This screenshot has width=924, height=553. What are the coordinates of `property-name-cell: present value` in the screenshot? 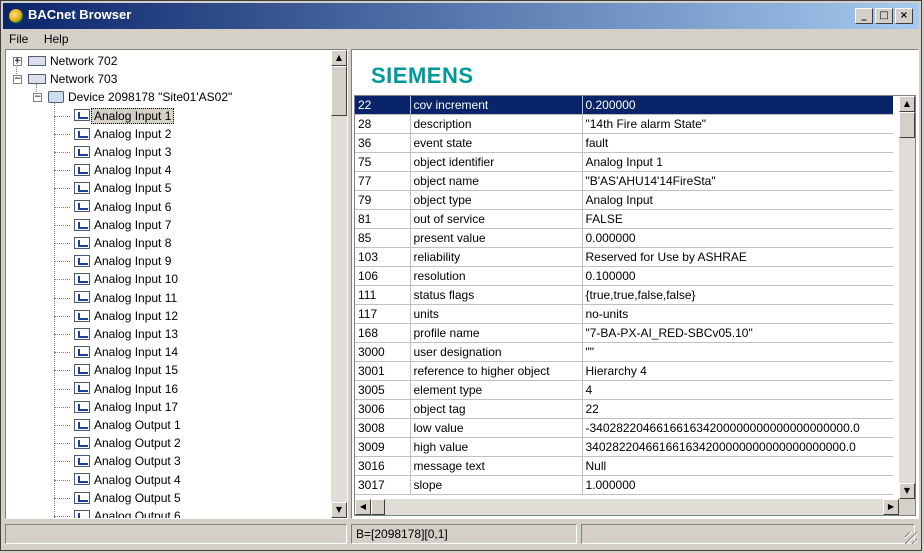 It's located at (496, 238).